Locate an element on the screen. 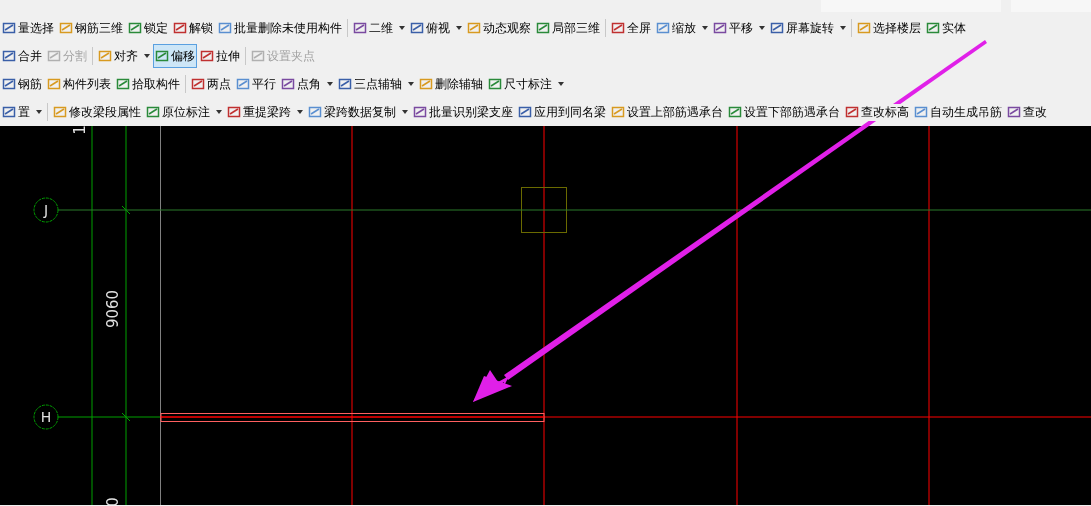  toolbar-button: 平行 is located at coordinates (256, 84).